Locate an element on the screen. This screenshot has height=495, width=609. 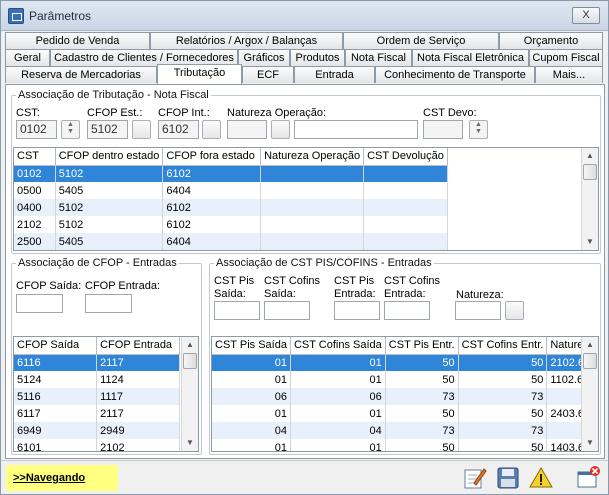
pis-saida-label-2: Saída: is located at coordinates (230, 294).